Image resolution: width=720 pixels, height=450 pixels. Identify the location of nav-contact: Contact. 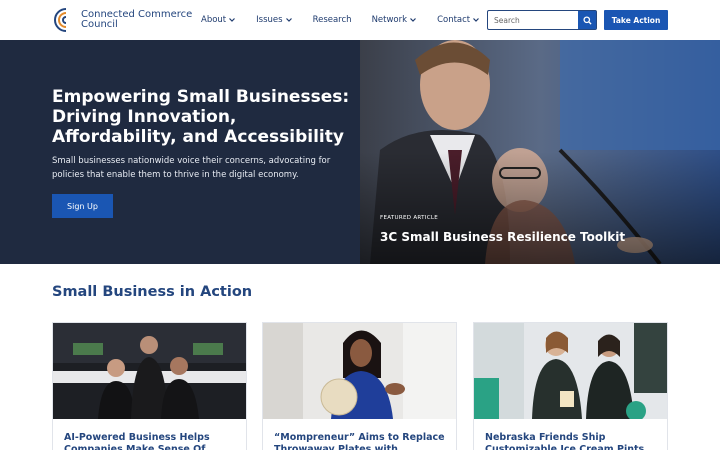
(458, 20).